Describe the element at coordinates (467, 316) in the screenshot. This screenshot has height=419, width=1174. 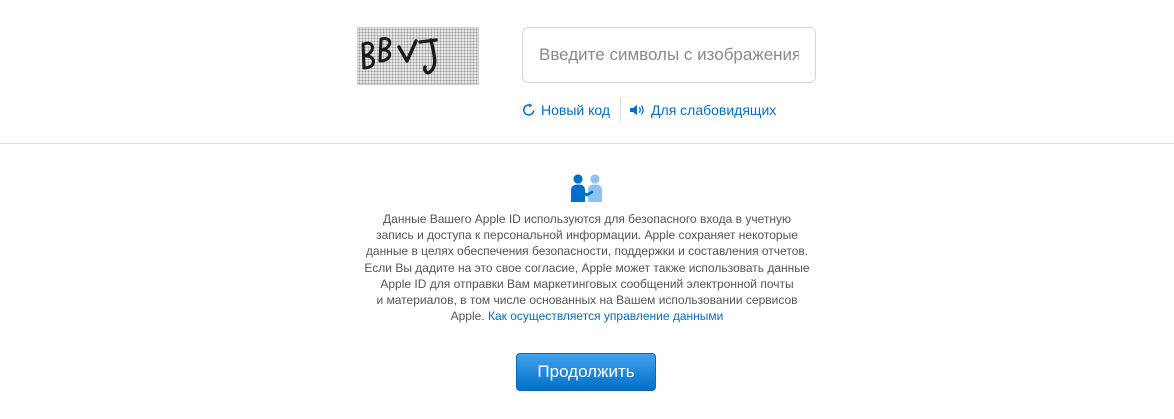
I see `privacy-last-line-prefix: Apple.` at that location.